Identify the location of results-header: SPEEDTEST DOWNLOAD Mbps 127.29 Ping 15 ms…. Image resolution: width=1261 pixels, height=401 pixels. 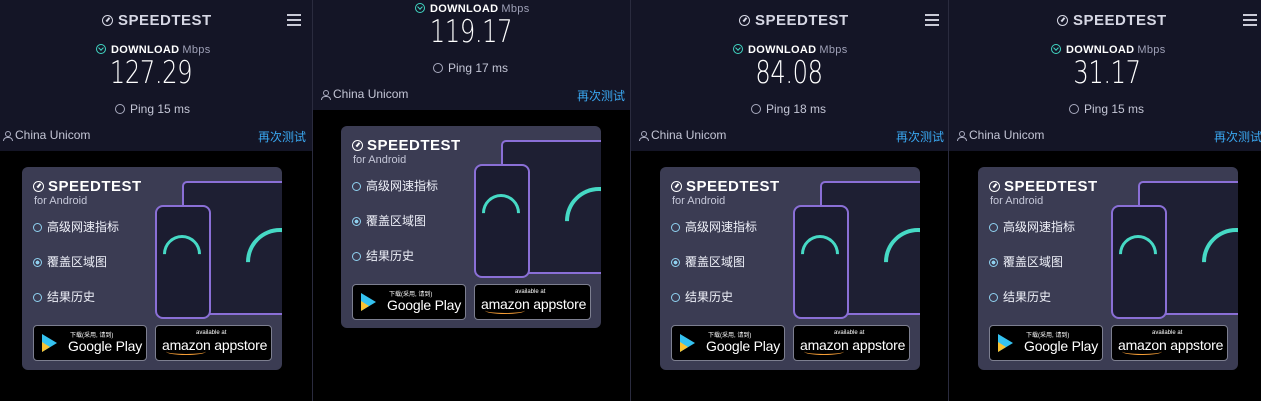
(156, 75).